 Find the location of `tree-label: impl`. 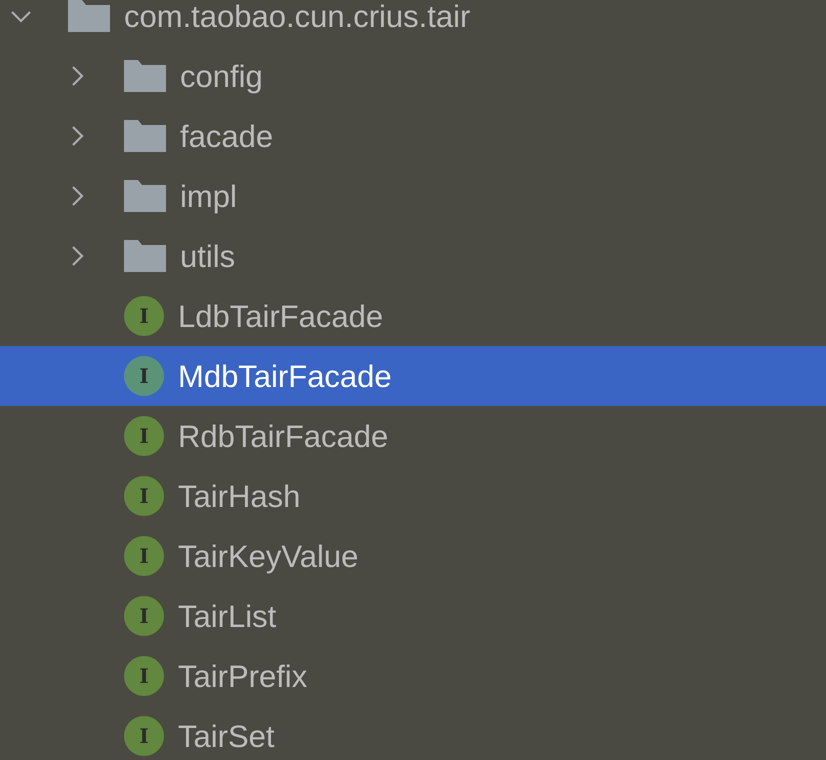

tree-label: impl is located at coordinates (208, 196).